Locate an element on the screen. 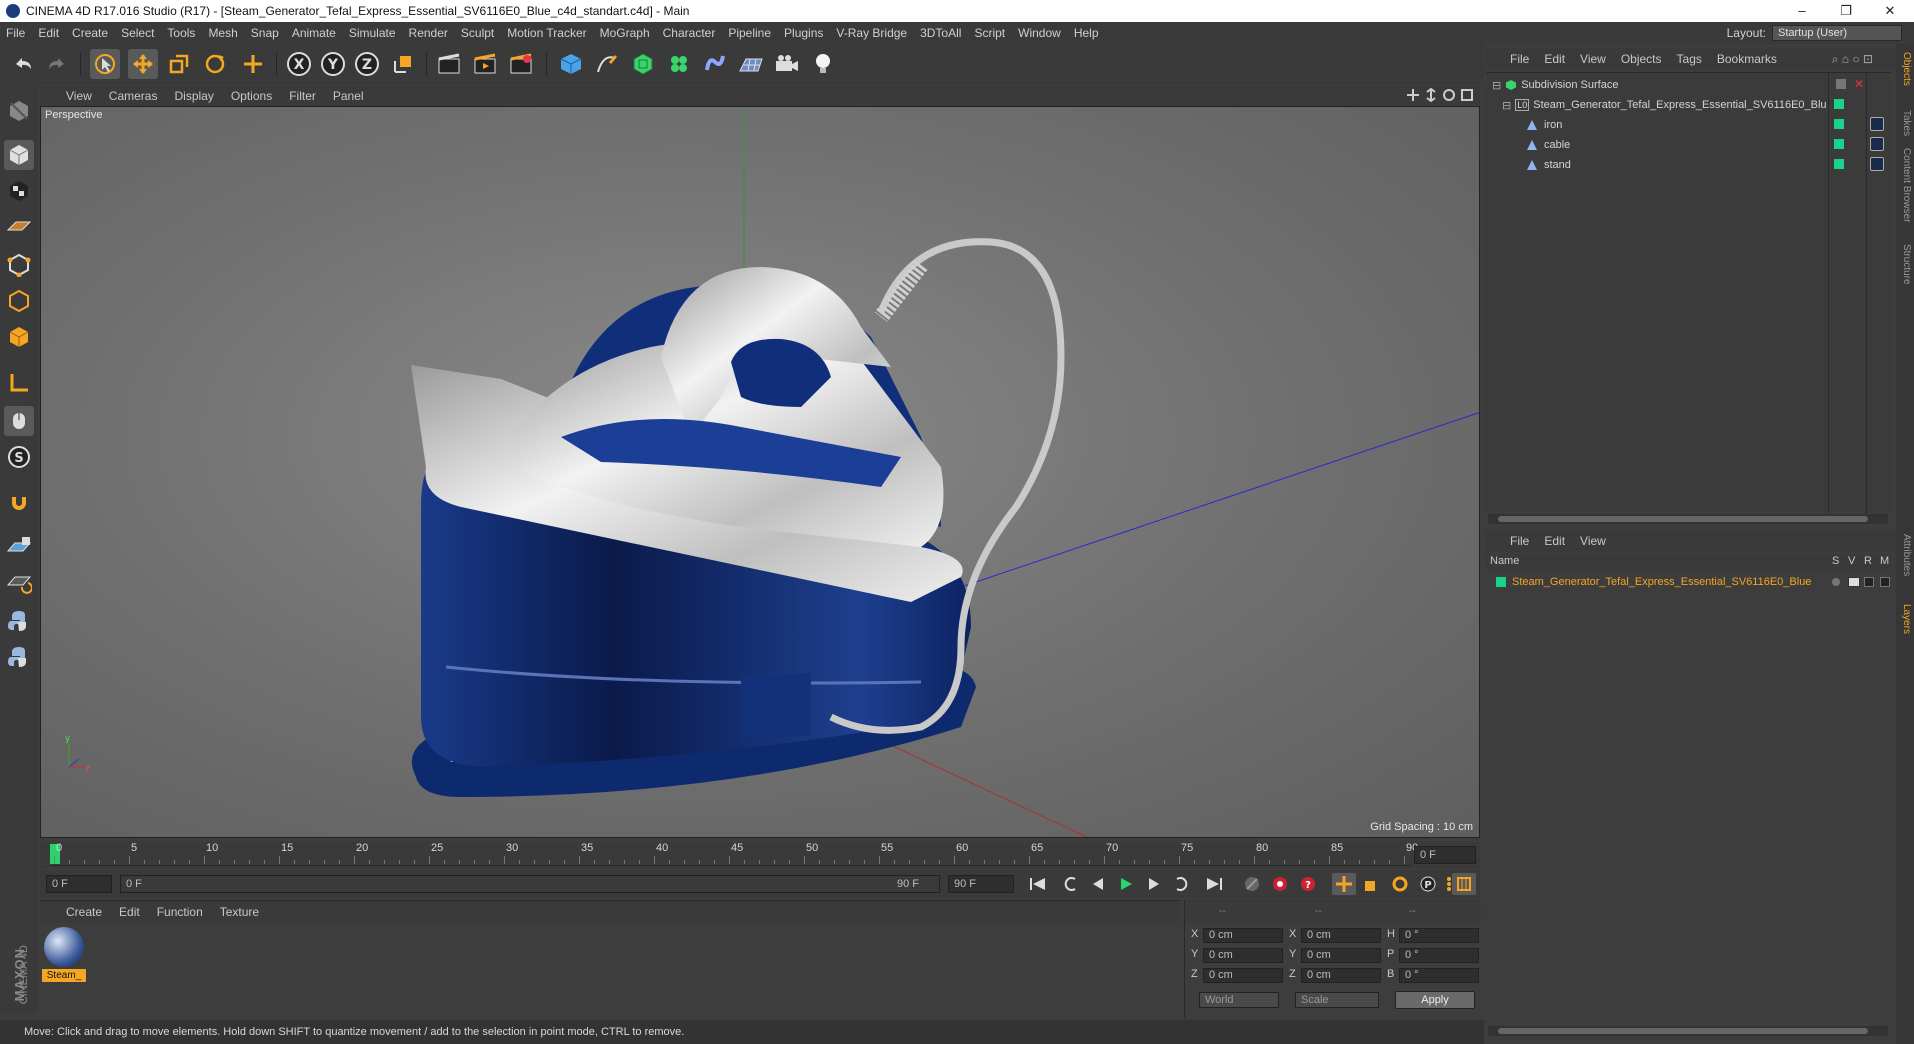  y-axis-lock-icon: Y is located at coordinates (333, 64).